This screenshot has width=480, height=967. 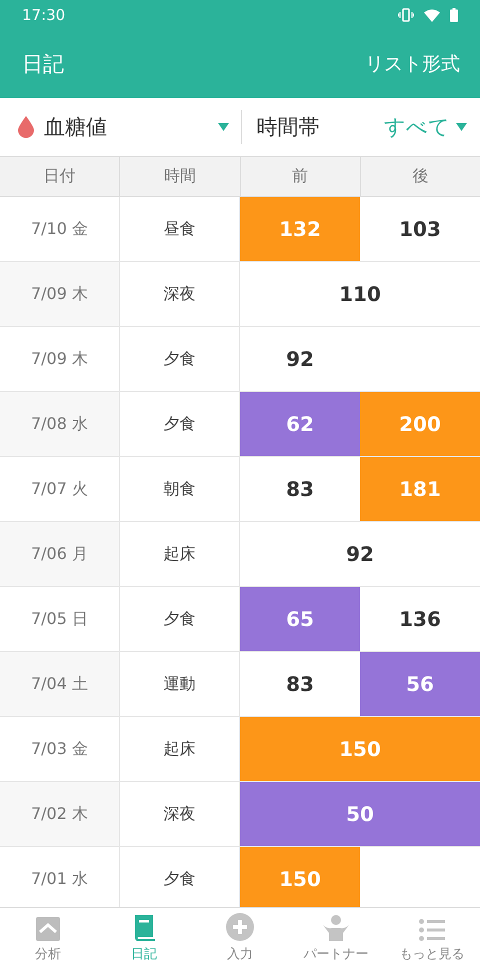 I want to click on drop-icon, so click(x=26, y=127).